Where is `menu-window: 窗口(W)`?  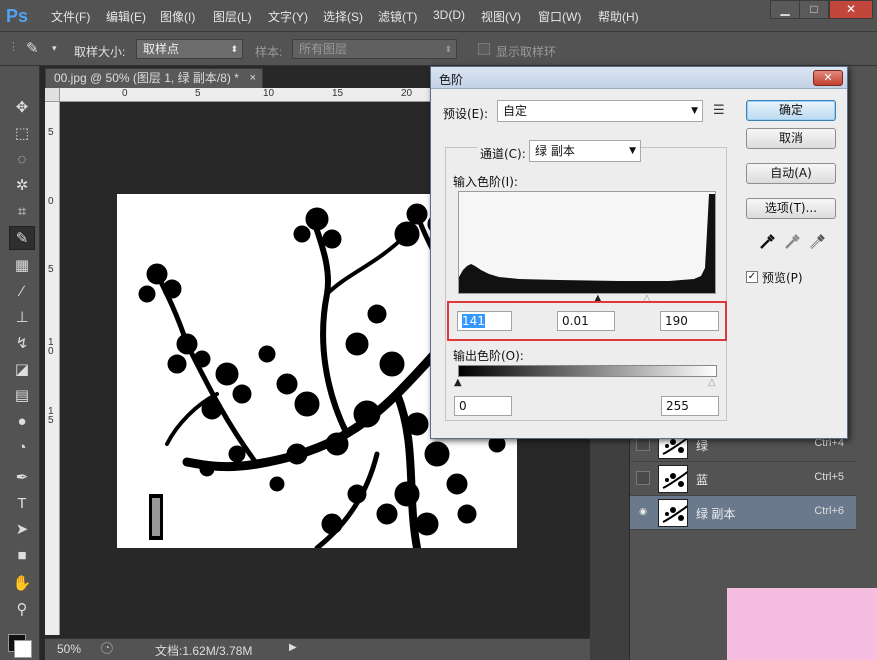
menu-window: 窗口(W) is located at coordinates (559, 16).